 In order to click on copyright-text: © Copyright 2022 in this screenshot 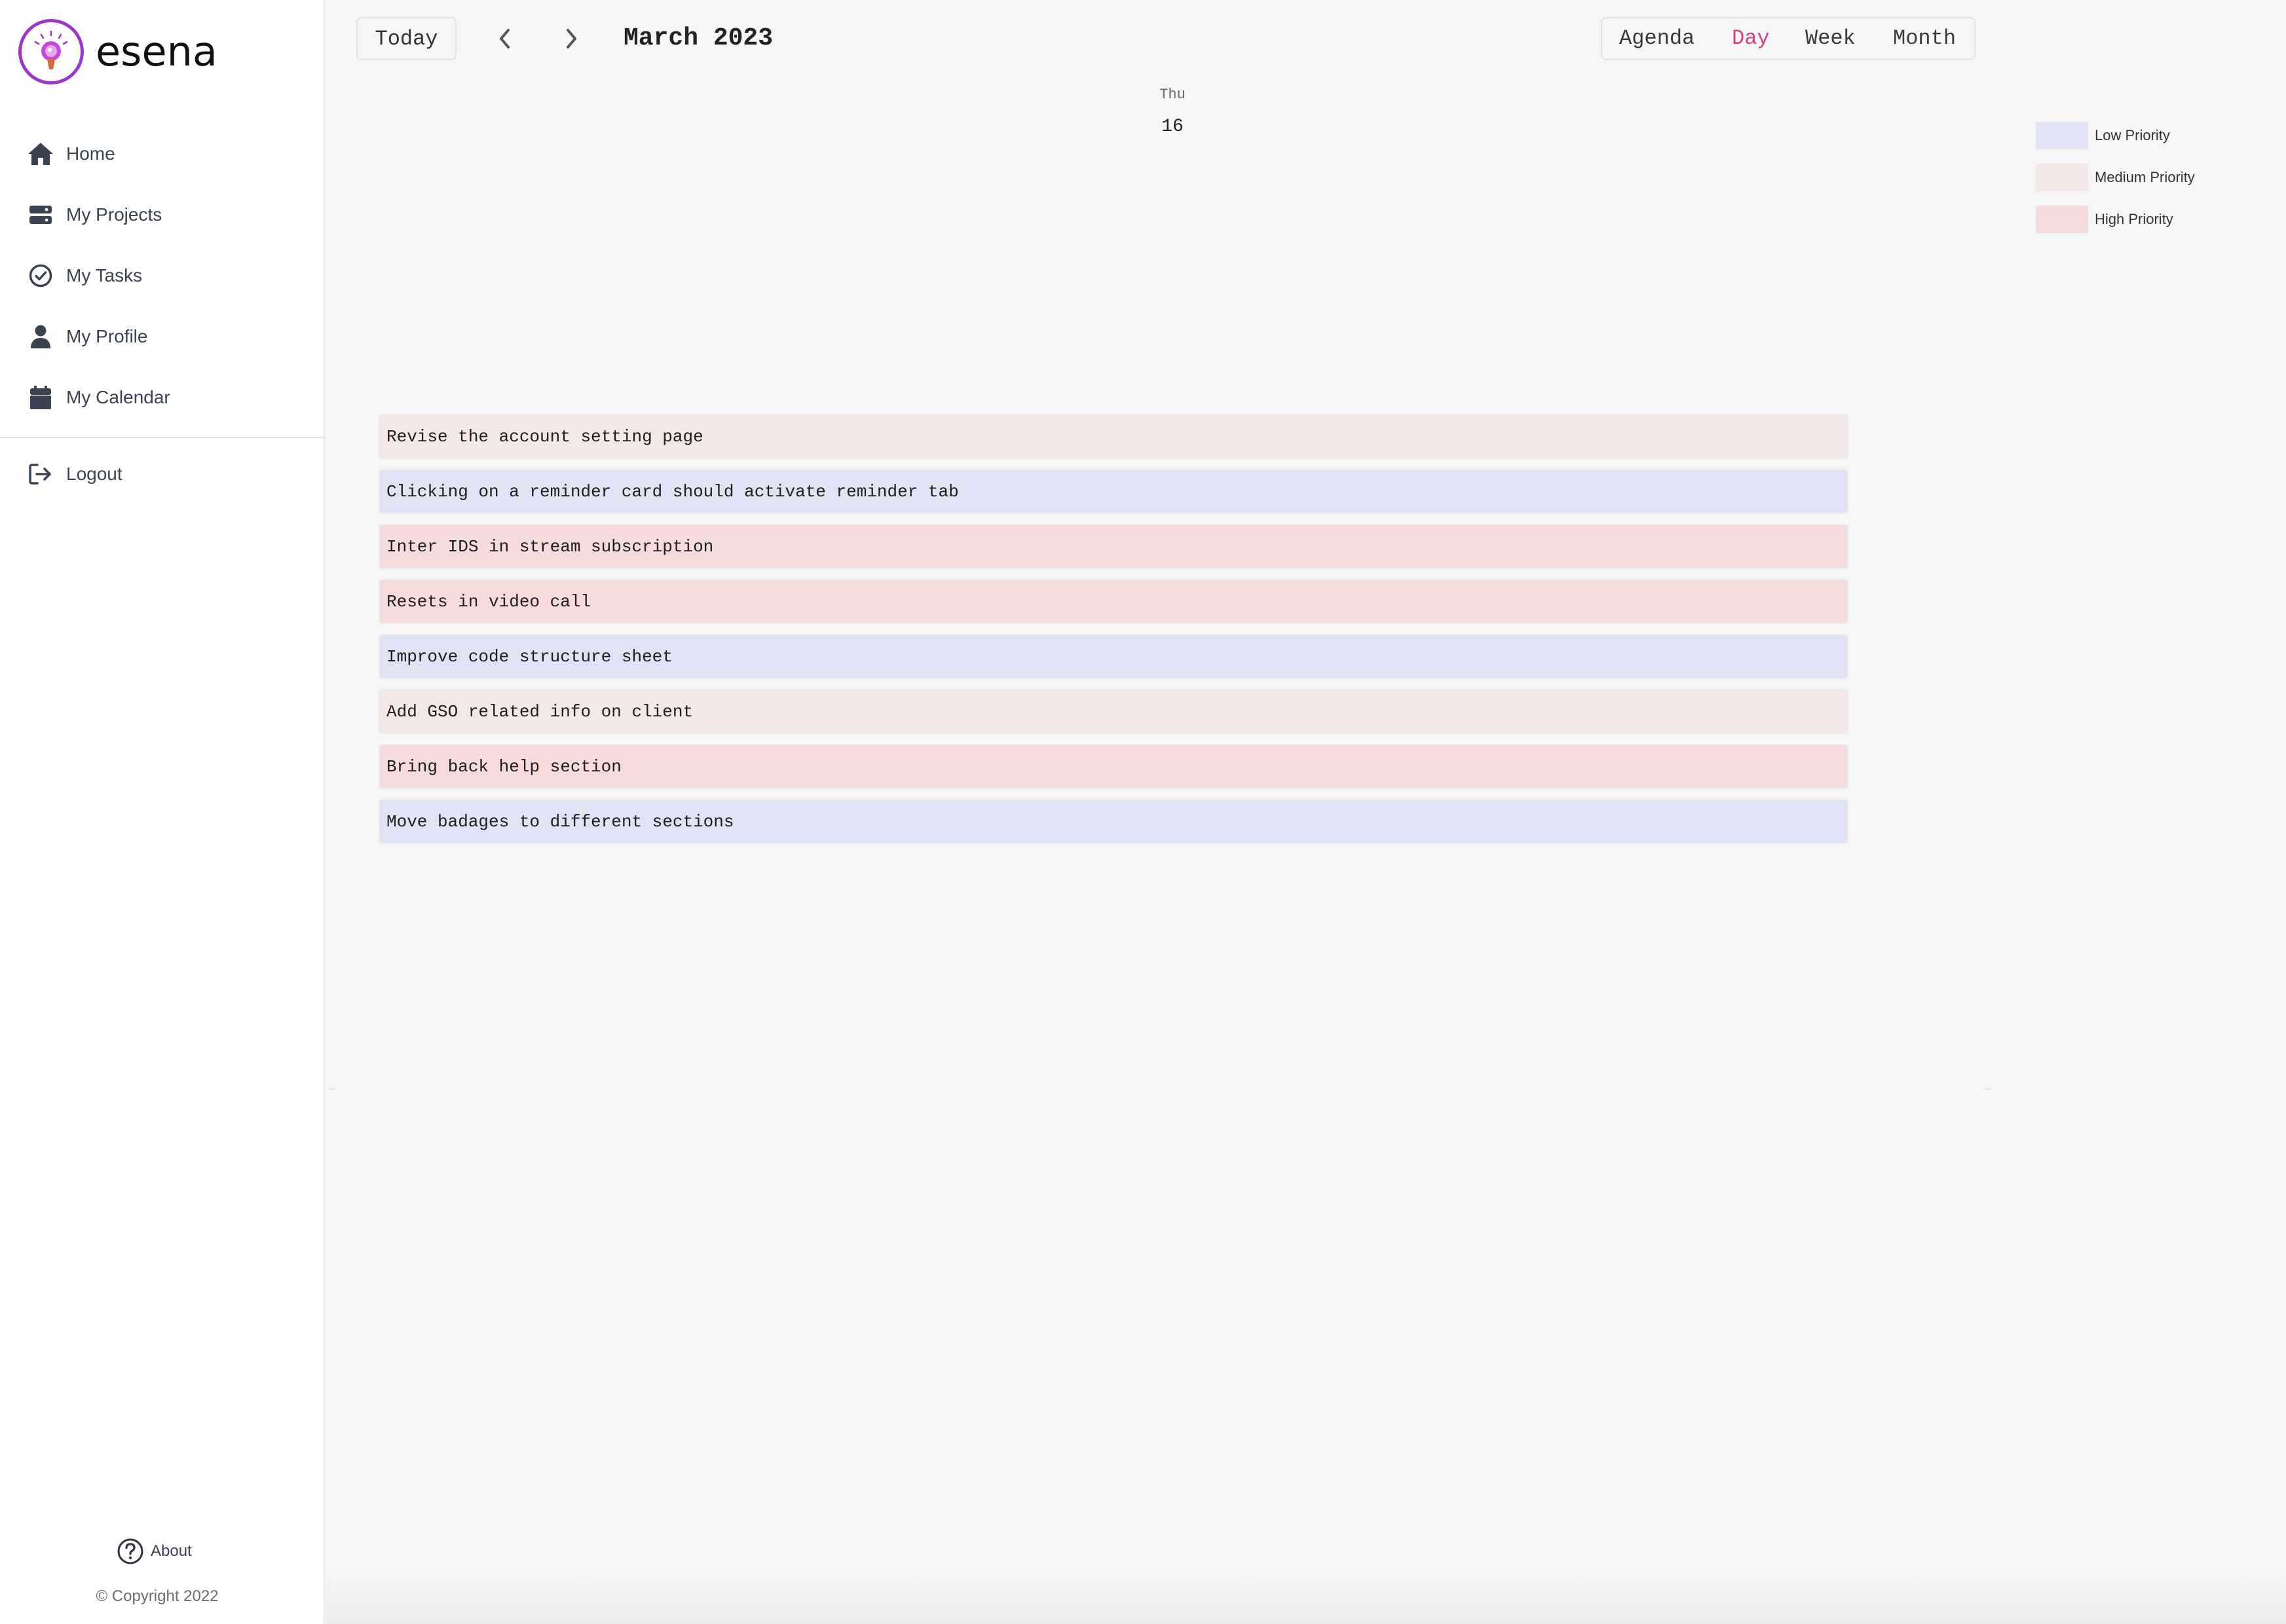, I will do `click(157, 1596)`.